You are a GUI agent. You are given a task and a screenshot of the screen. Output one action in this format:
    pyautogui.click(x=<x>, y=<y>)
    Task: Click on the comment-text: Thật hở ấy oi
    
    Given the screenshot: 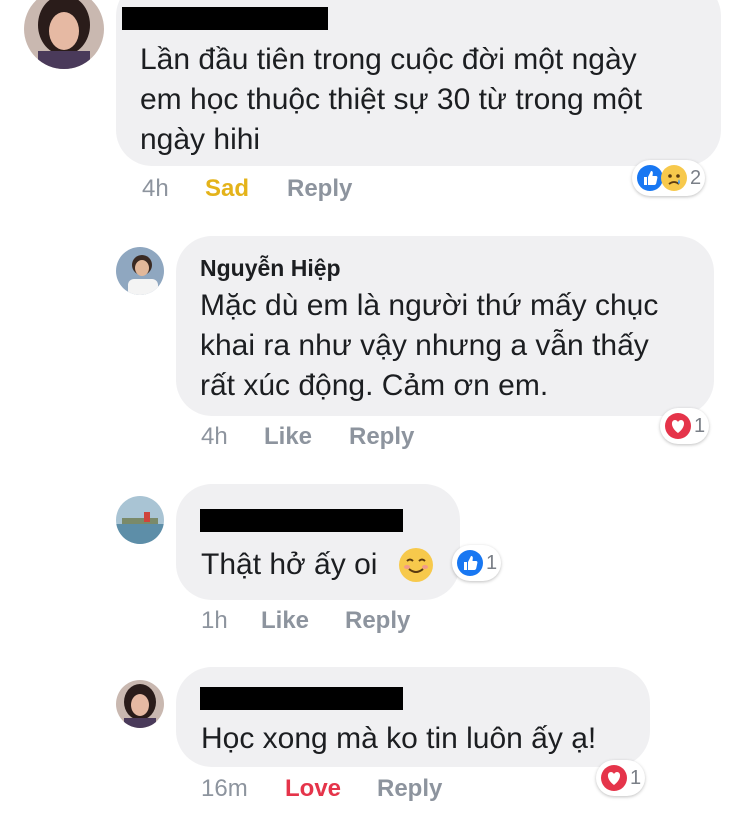 What is the action you would take?
    pyautogui.click(x=289, y=564)
    